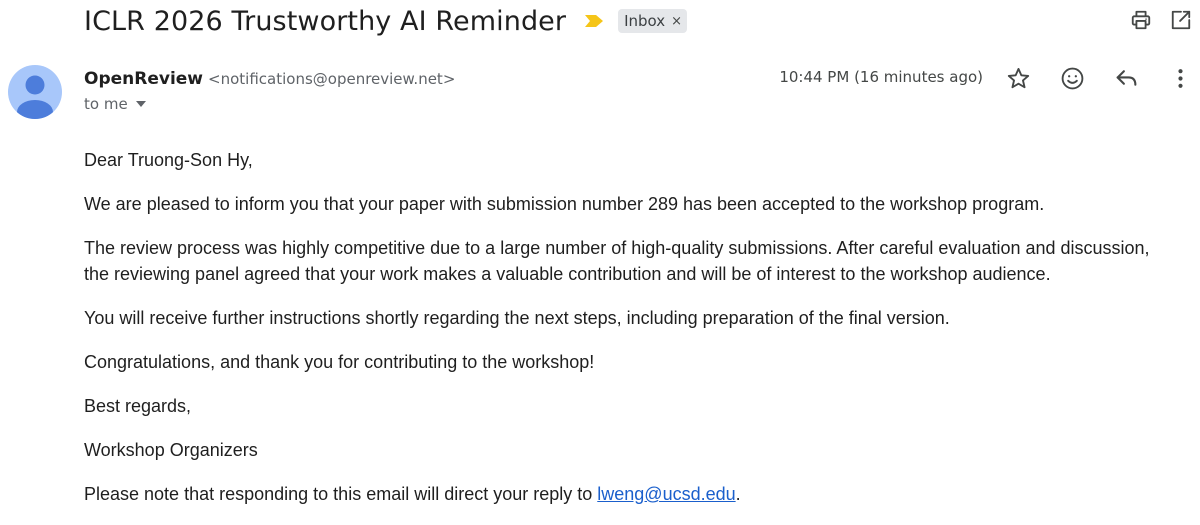 The image size is (1200, 525). Describe the element at coordinates (666, 494) in the screenshot. I see `reply-email-link: lweng@ucsd.edu` at that location.